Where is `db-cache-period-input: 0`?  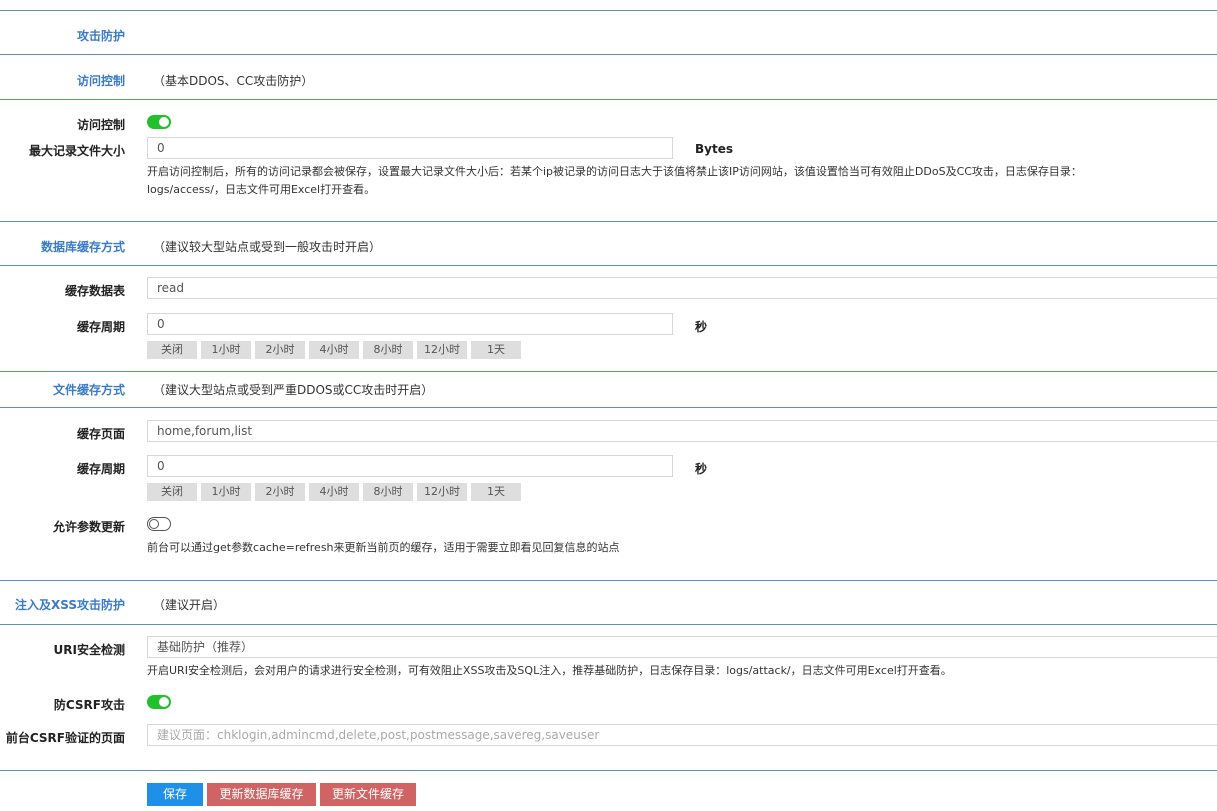 db-cache-period-input: 0 is located at coordinates (410, 324).